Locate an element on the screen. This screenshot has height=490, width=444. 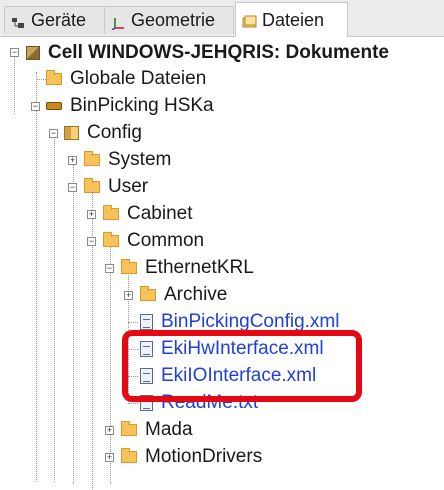
tree-node-globale-dateien: Globale Dateien is located at coordinates (127, 79).